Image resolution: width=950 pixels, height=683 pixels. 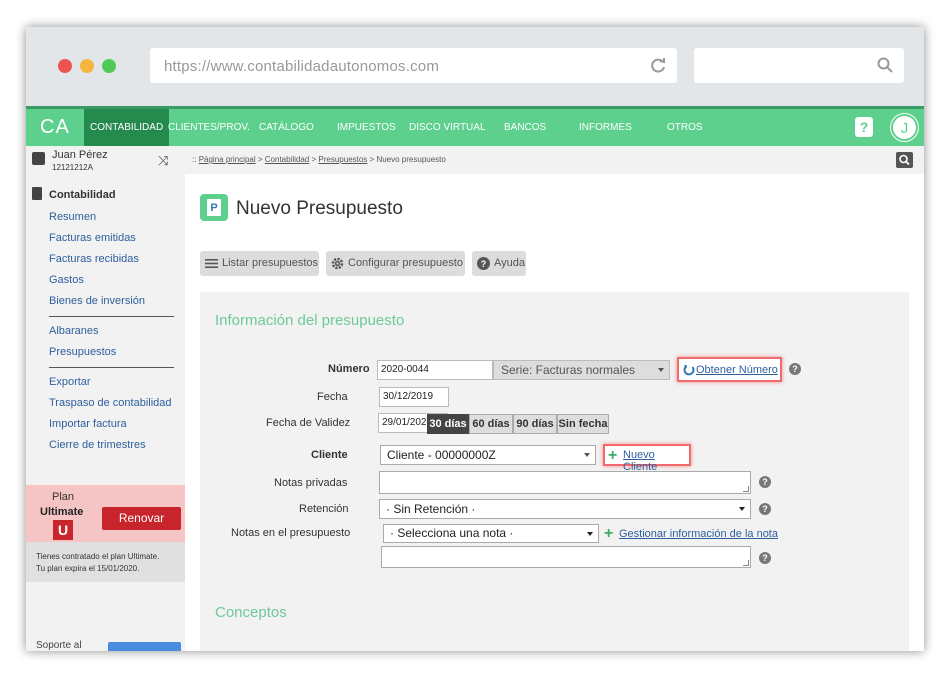 I want to click on page-search-button, so click(x=904, y=160).